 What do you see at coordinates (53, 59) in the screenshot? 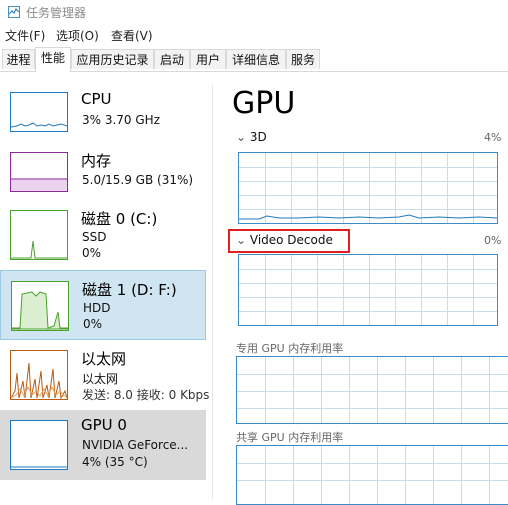
I see `tab-performance: 性能` at bounding box center [53, 59].